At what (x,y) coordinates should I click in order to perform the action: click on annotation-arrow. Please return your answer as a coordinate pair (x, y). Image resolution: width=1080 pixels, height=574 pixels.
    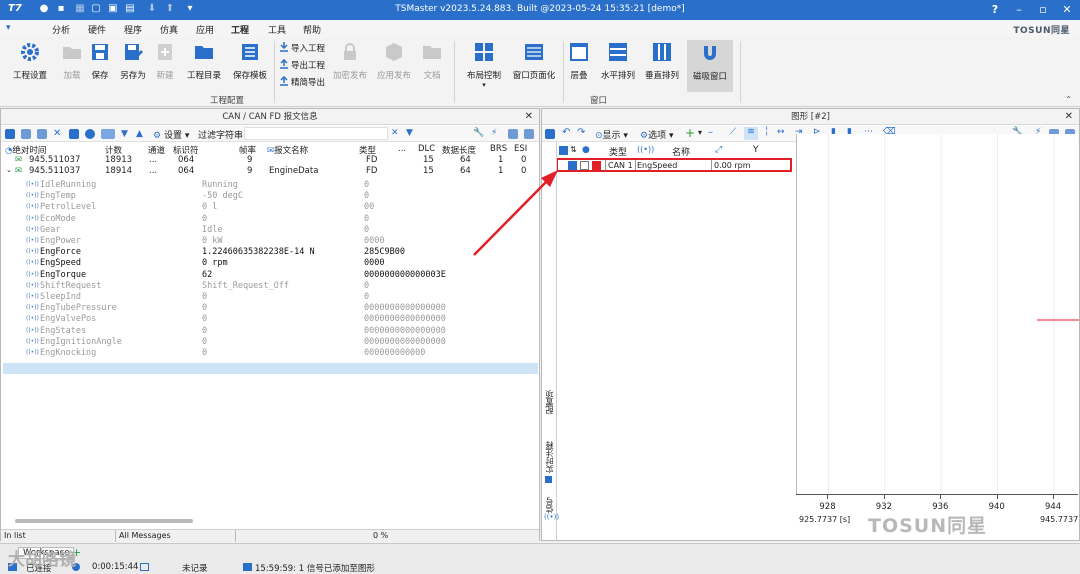
    Looking at the image, I should click on (515, 213).